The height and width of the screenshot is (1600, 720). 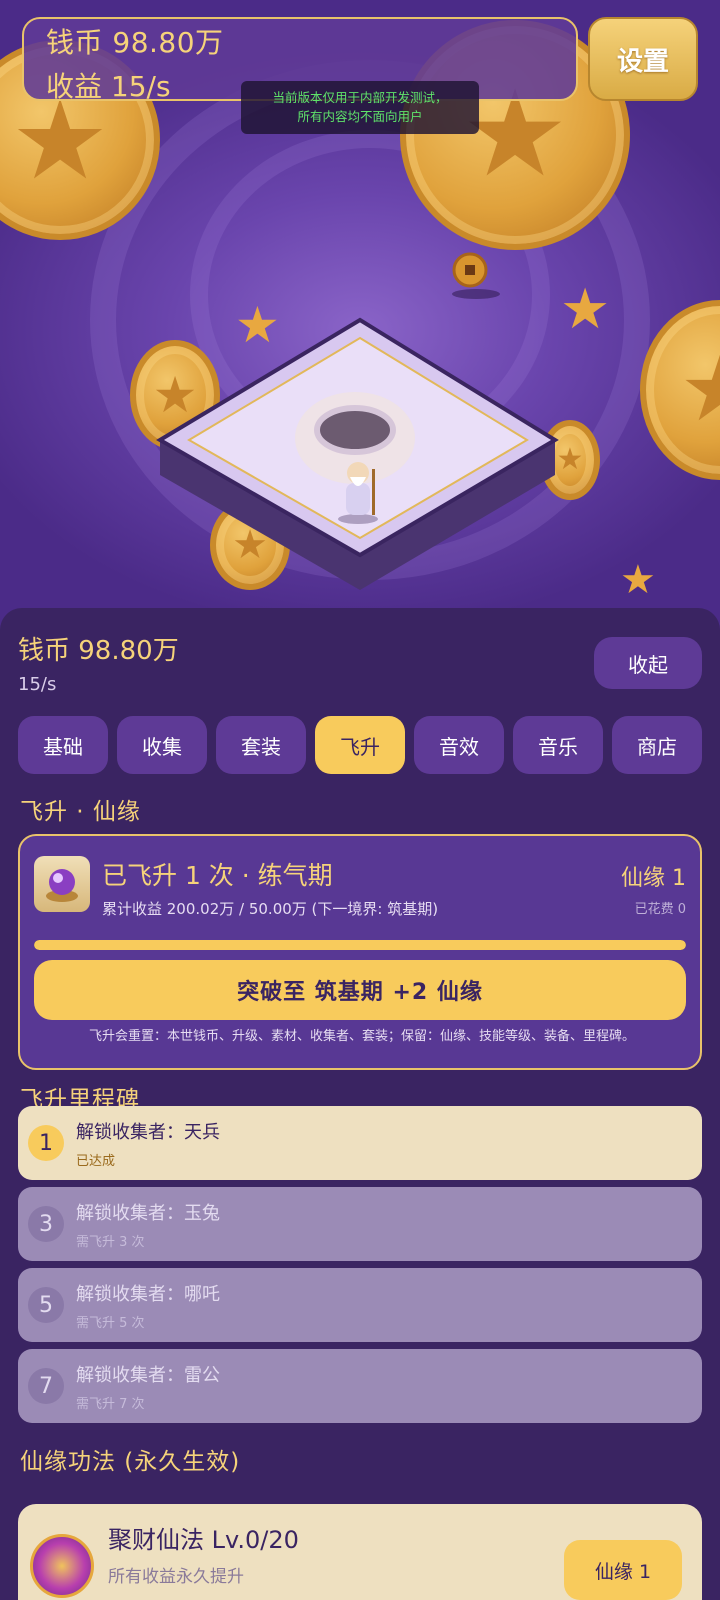 I want to click on tab-bar: 基础 收集 套装 飞升 音效 音乐 商店, so click(x=360, y=745).